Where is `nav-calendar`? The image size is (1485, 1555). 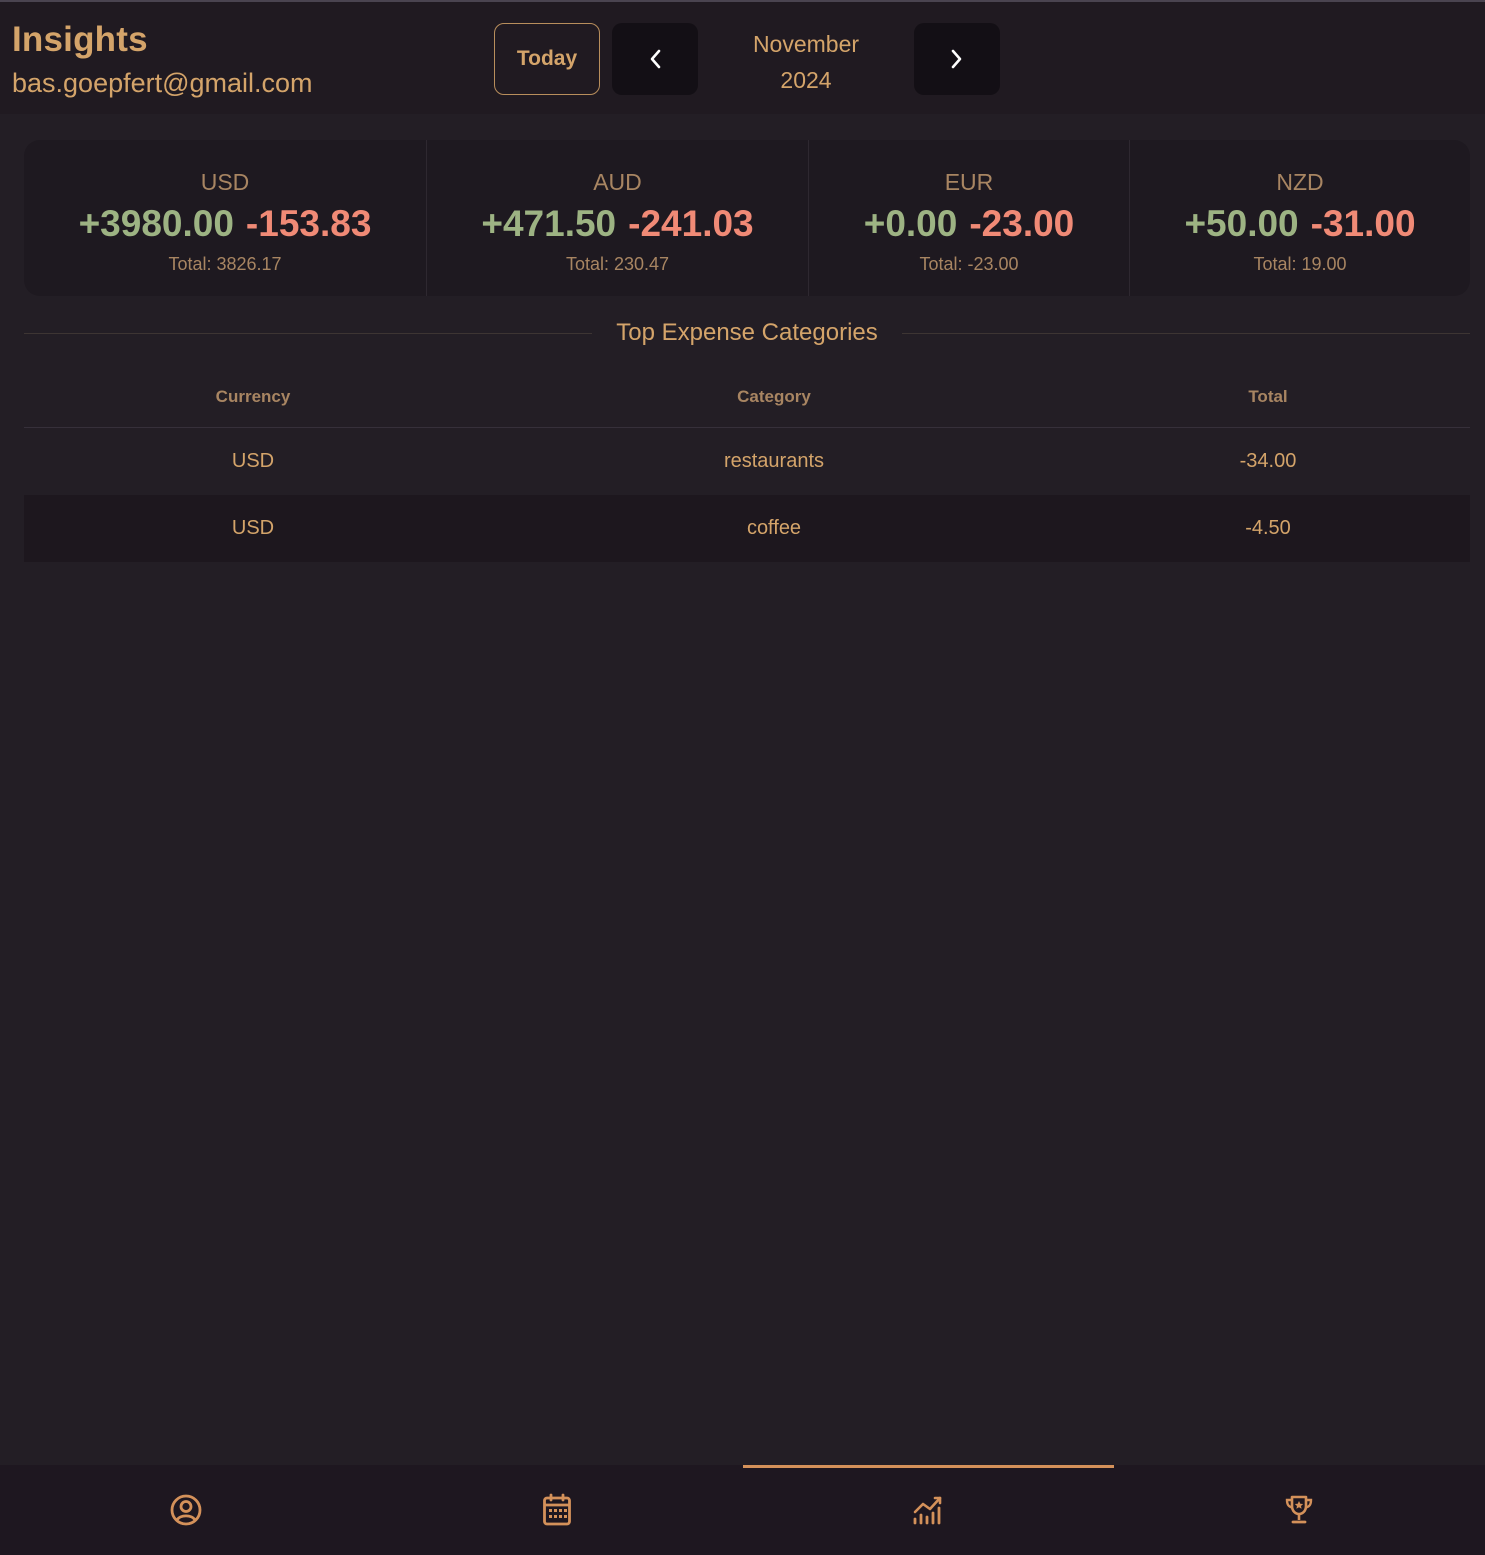
nav-calendar is located at coordinates (556, 1510).